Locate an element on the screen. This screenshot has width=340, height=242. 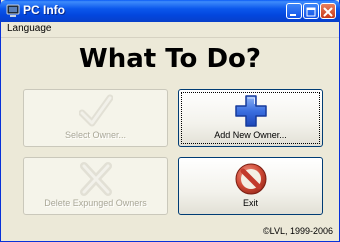
delete-expunged-owners-label: Delete Expunged Owners is located at coordinates (95, 203).